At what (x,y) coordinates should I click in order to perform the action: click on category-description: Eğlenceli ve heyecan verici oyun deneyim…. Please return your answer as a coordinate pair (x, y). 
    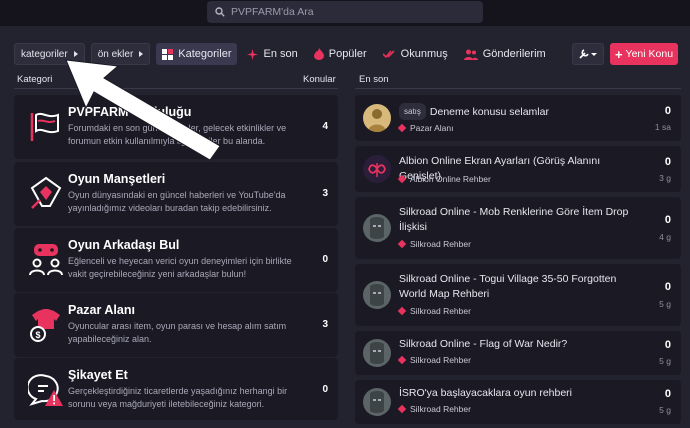
    Looking at the image, I should click on (180, 267).